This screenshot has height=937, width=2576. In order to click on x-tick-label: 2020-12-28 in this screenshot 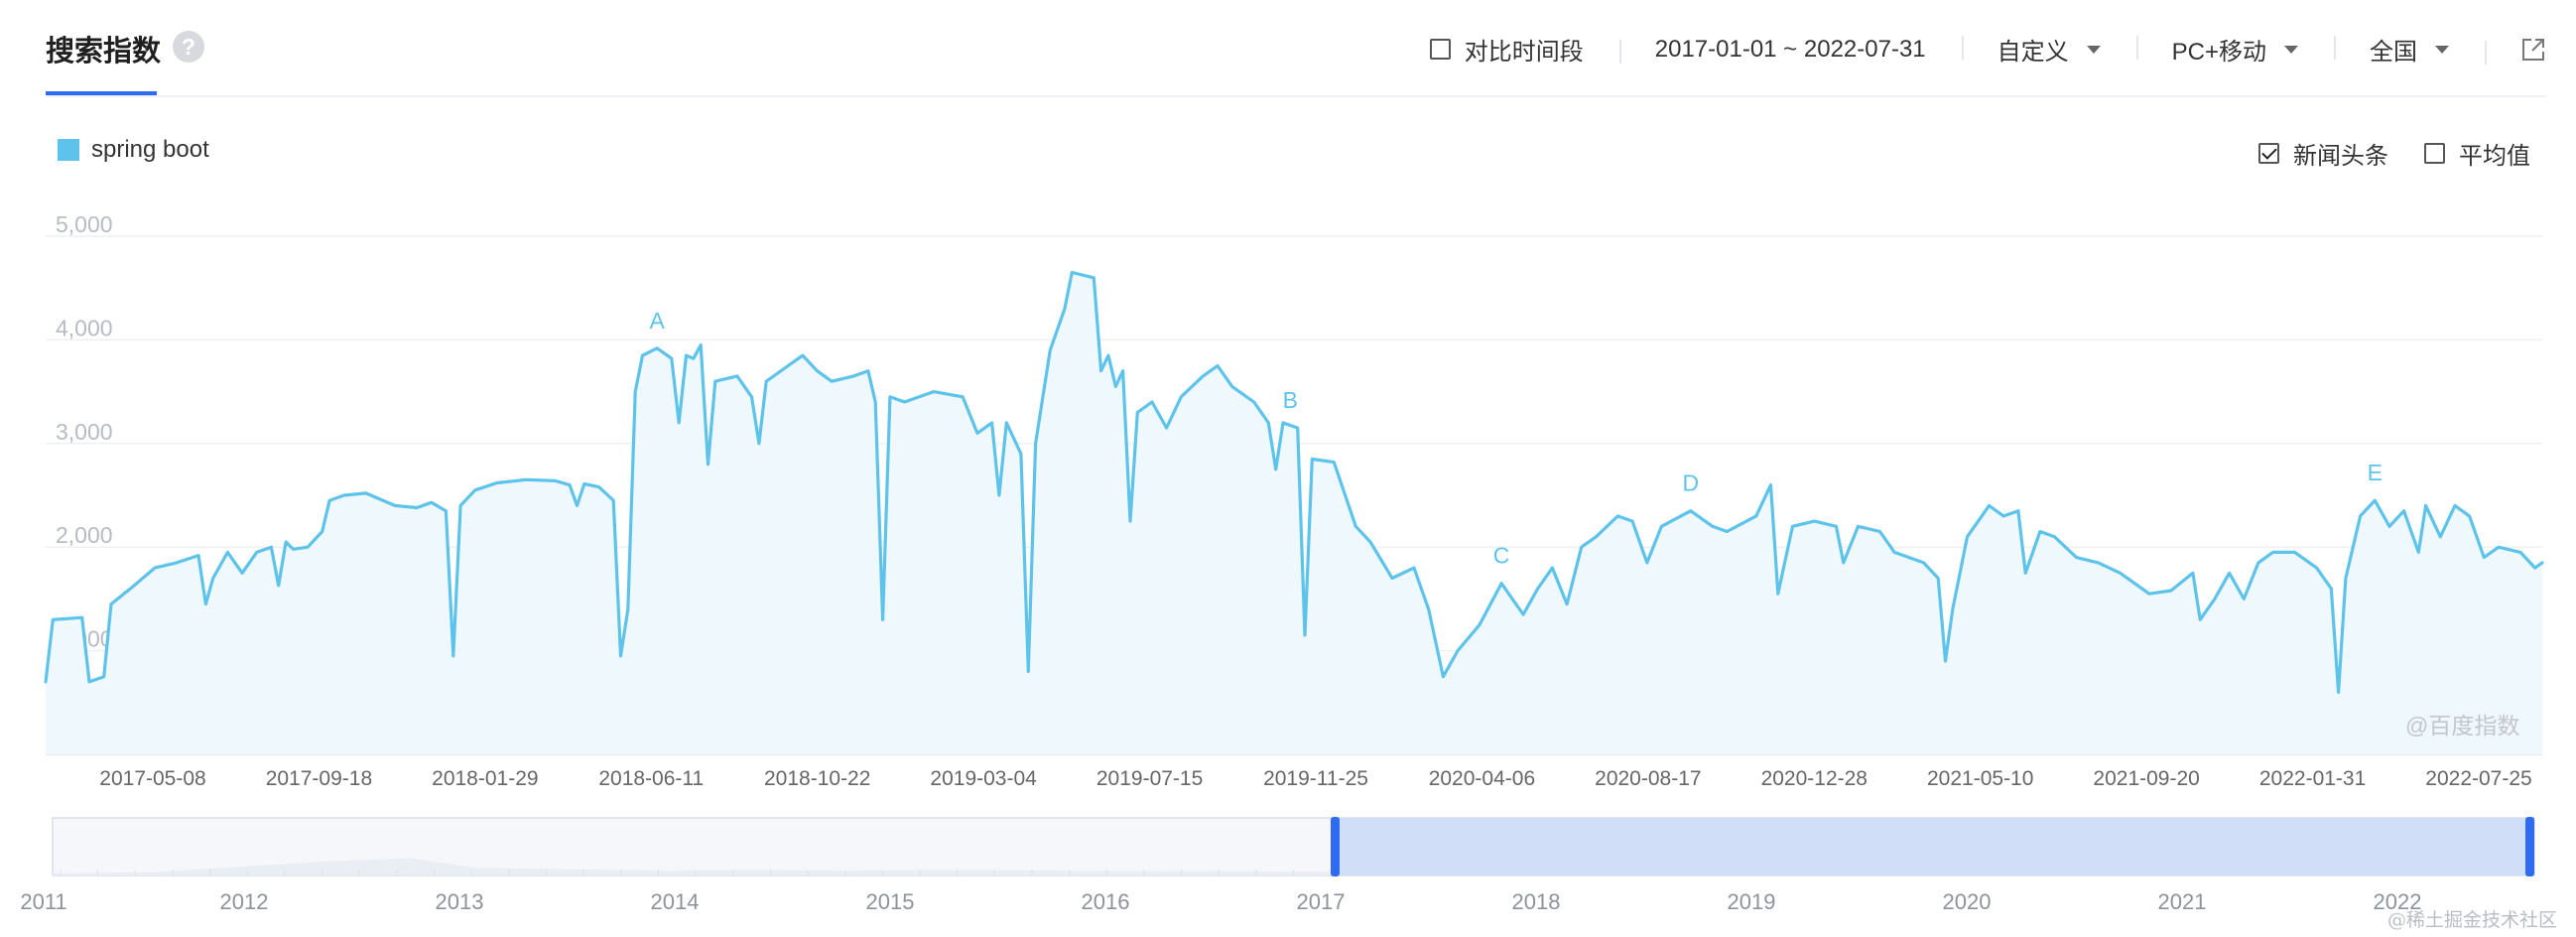, I will do `click(1815, 778)`.